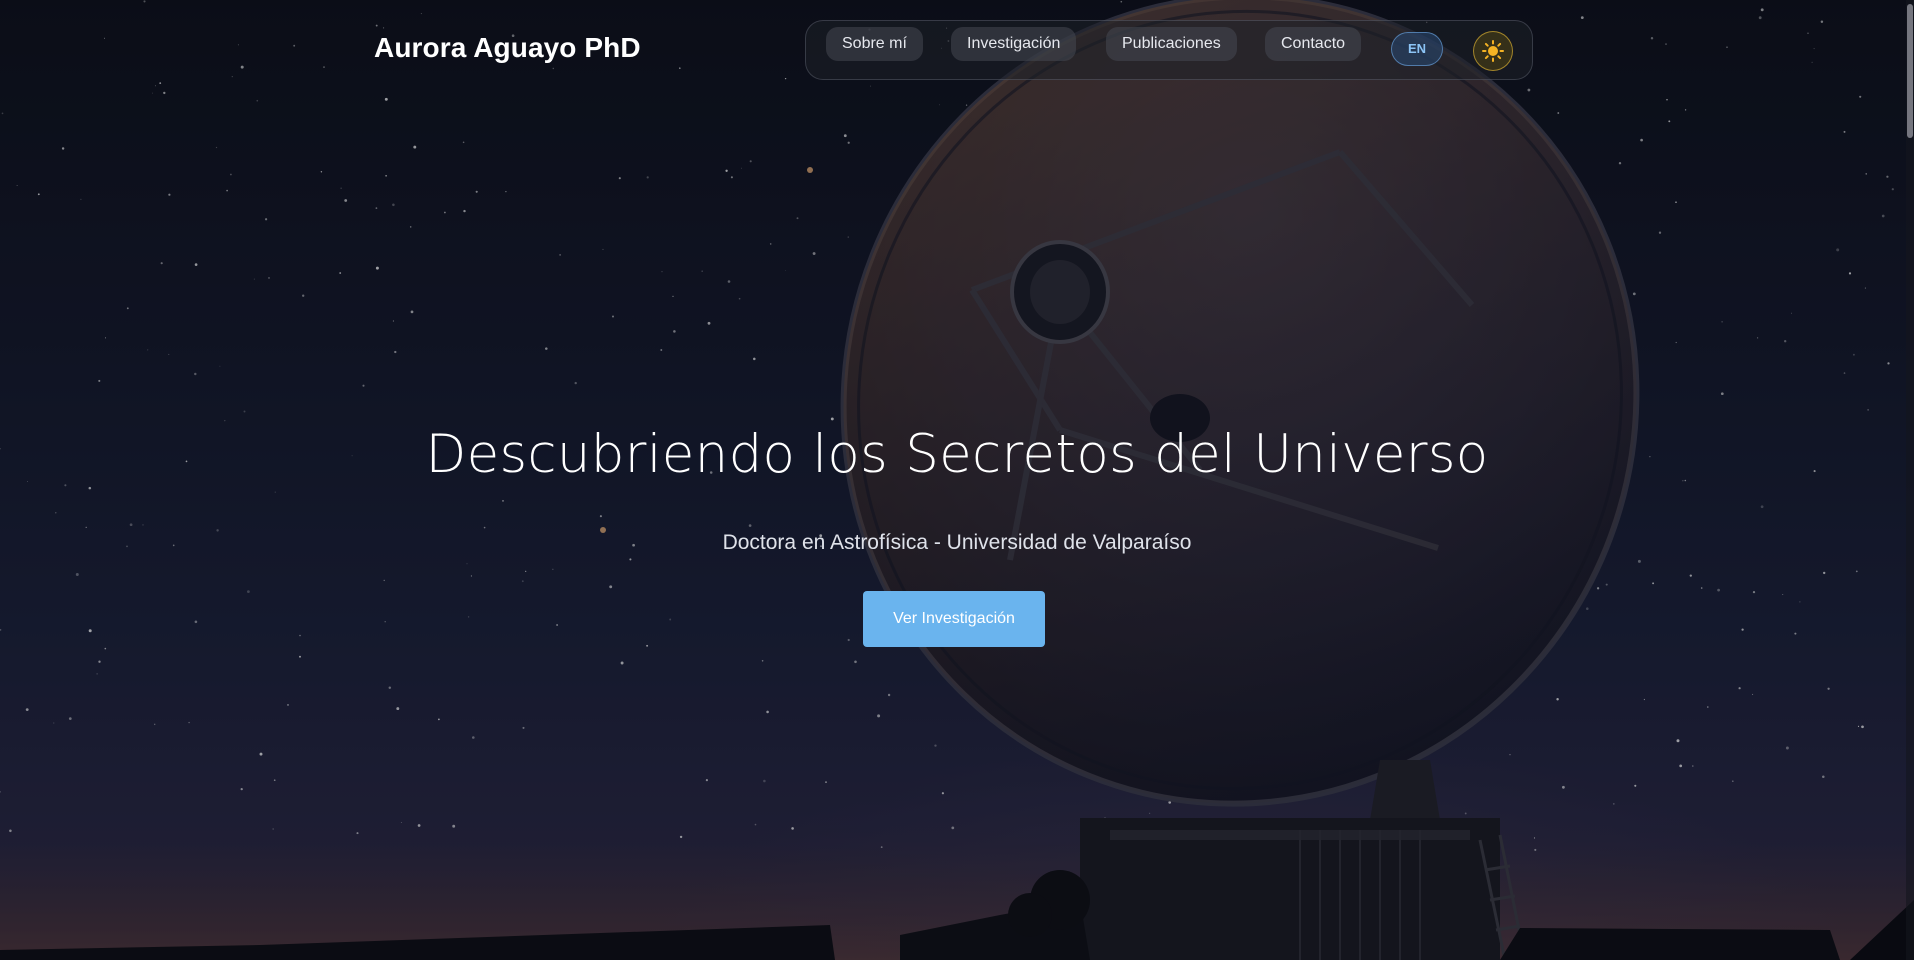  Describe the element at coordinates (1171, 44) in the screenshot. I see `nav-link-publicaciones: Publicaciones` at that location.